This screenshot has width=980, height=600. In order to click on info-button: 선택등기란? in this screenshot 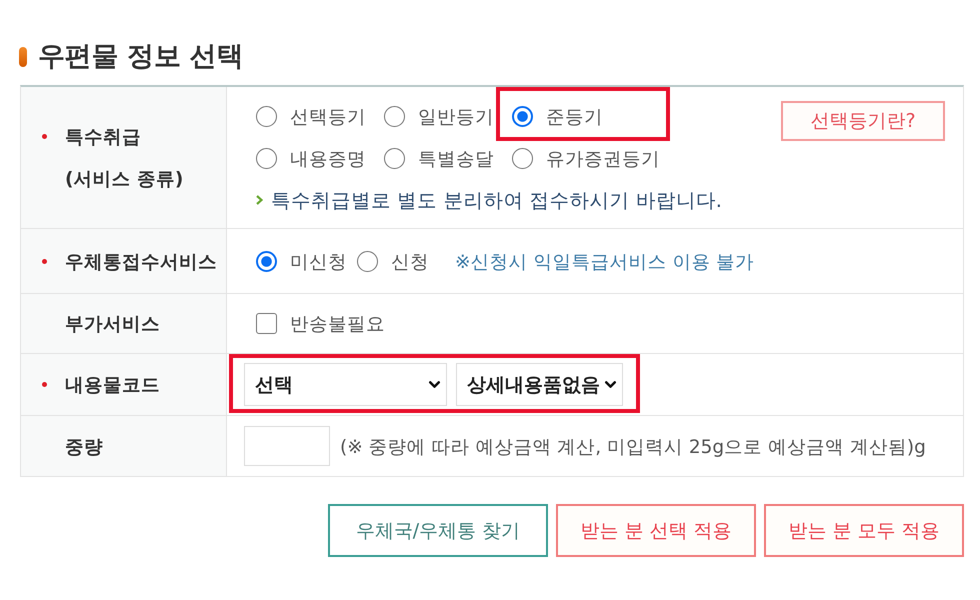, I will do `click(863, 121)`.